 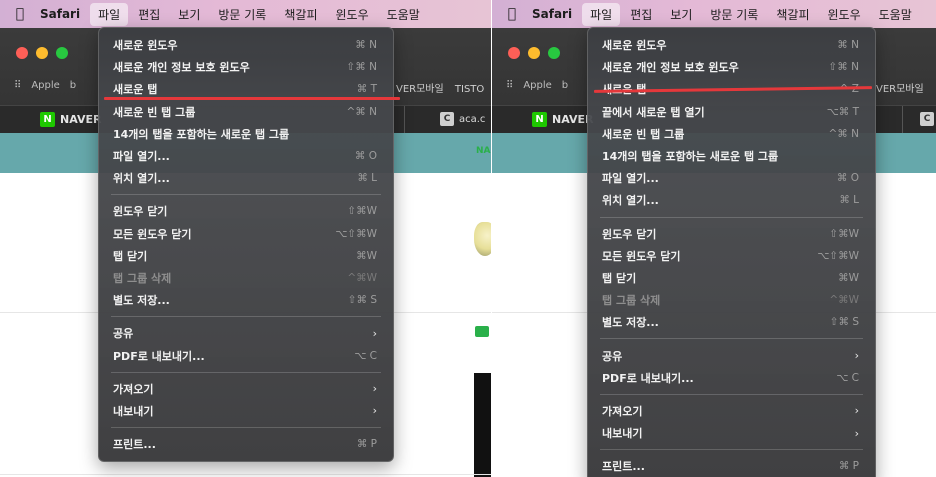 I want to click on menu-item-shortcut: ⌘ T, so click(x=366, y=89).